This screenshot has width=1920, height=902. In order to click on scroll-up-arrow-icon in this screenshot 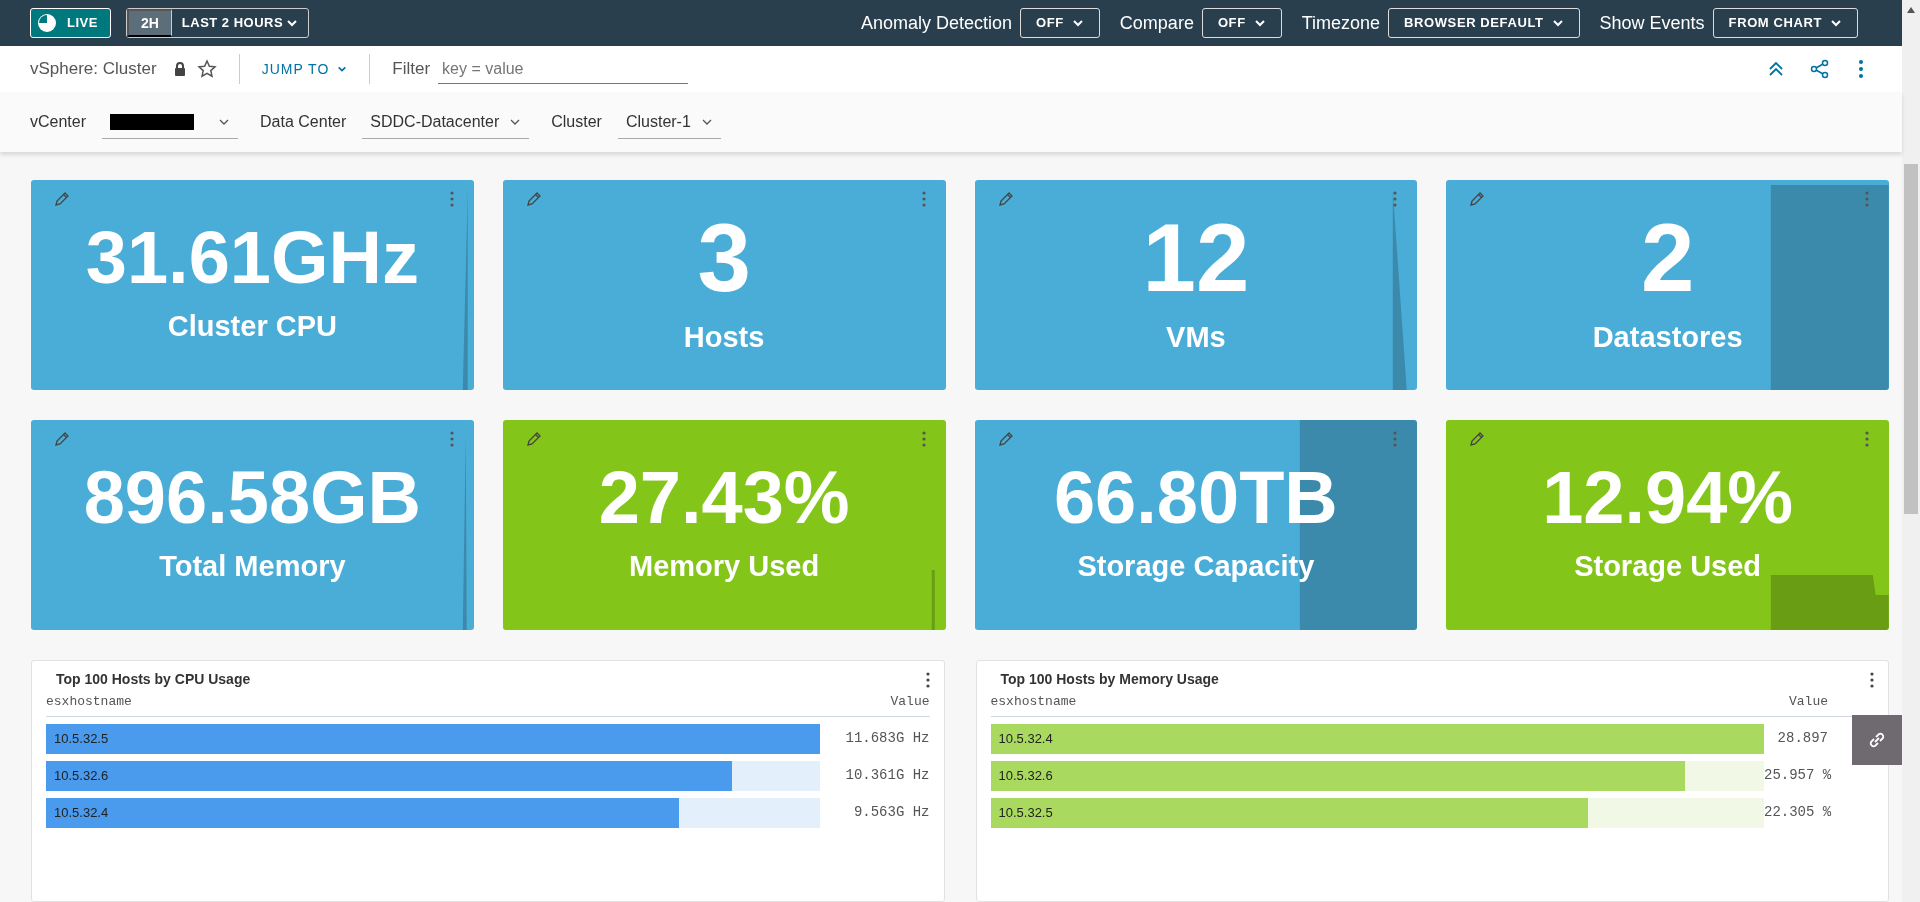, I will do `click(1911, 10)`.